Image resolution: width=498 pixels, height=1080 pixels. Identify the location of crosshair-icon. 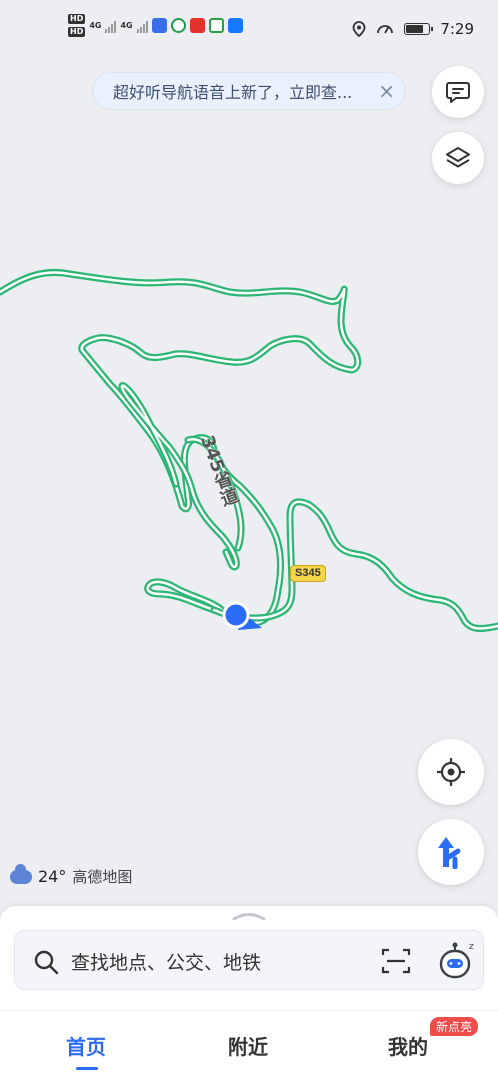
(451, 772).